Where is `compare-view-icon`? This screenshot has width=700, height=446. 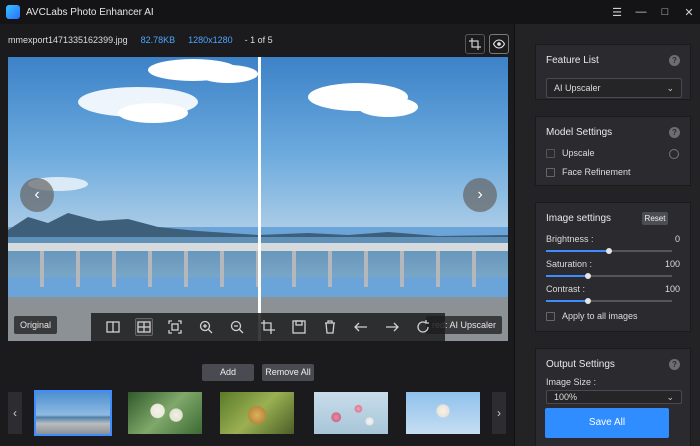
compare-view-icon is located at coordinates (143, 327).